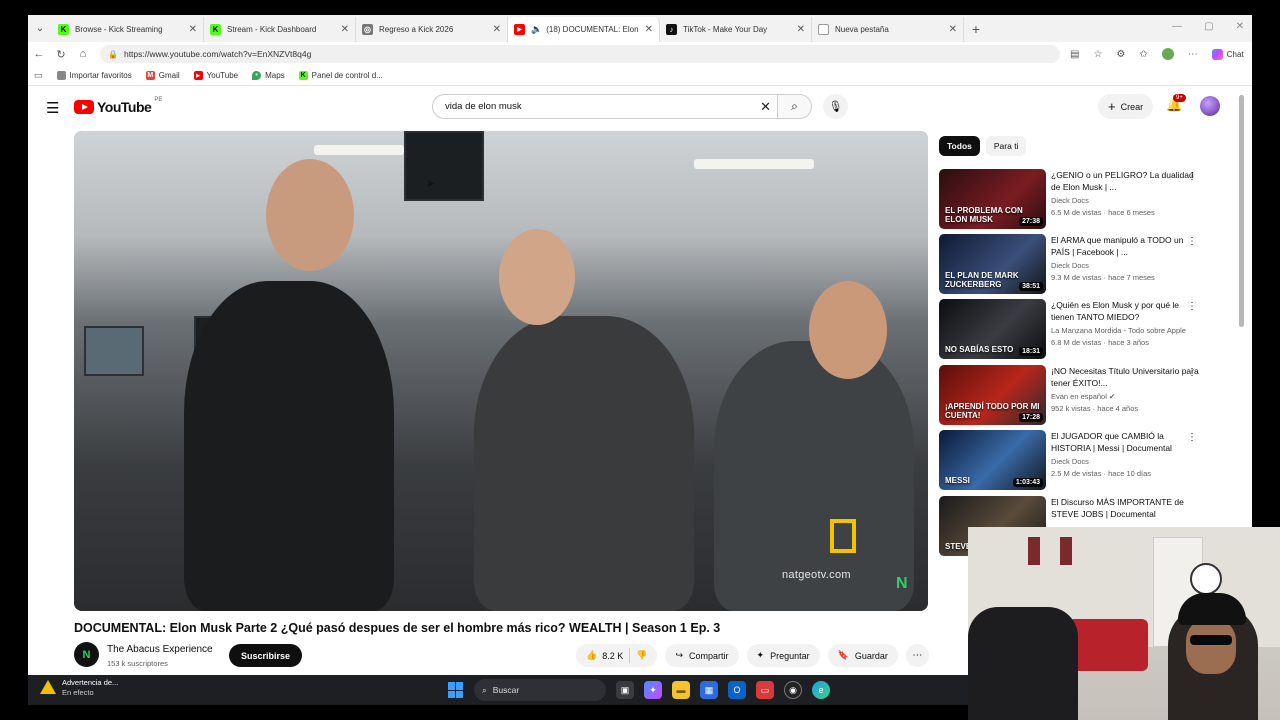 This screenshot has height=720, width=1280. I want to click on tab-kick-browse: K Browse - Kick Streaming ✕, so click(128, 29).